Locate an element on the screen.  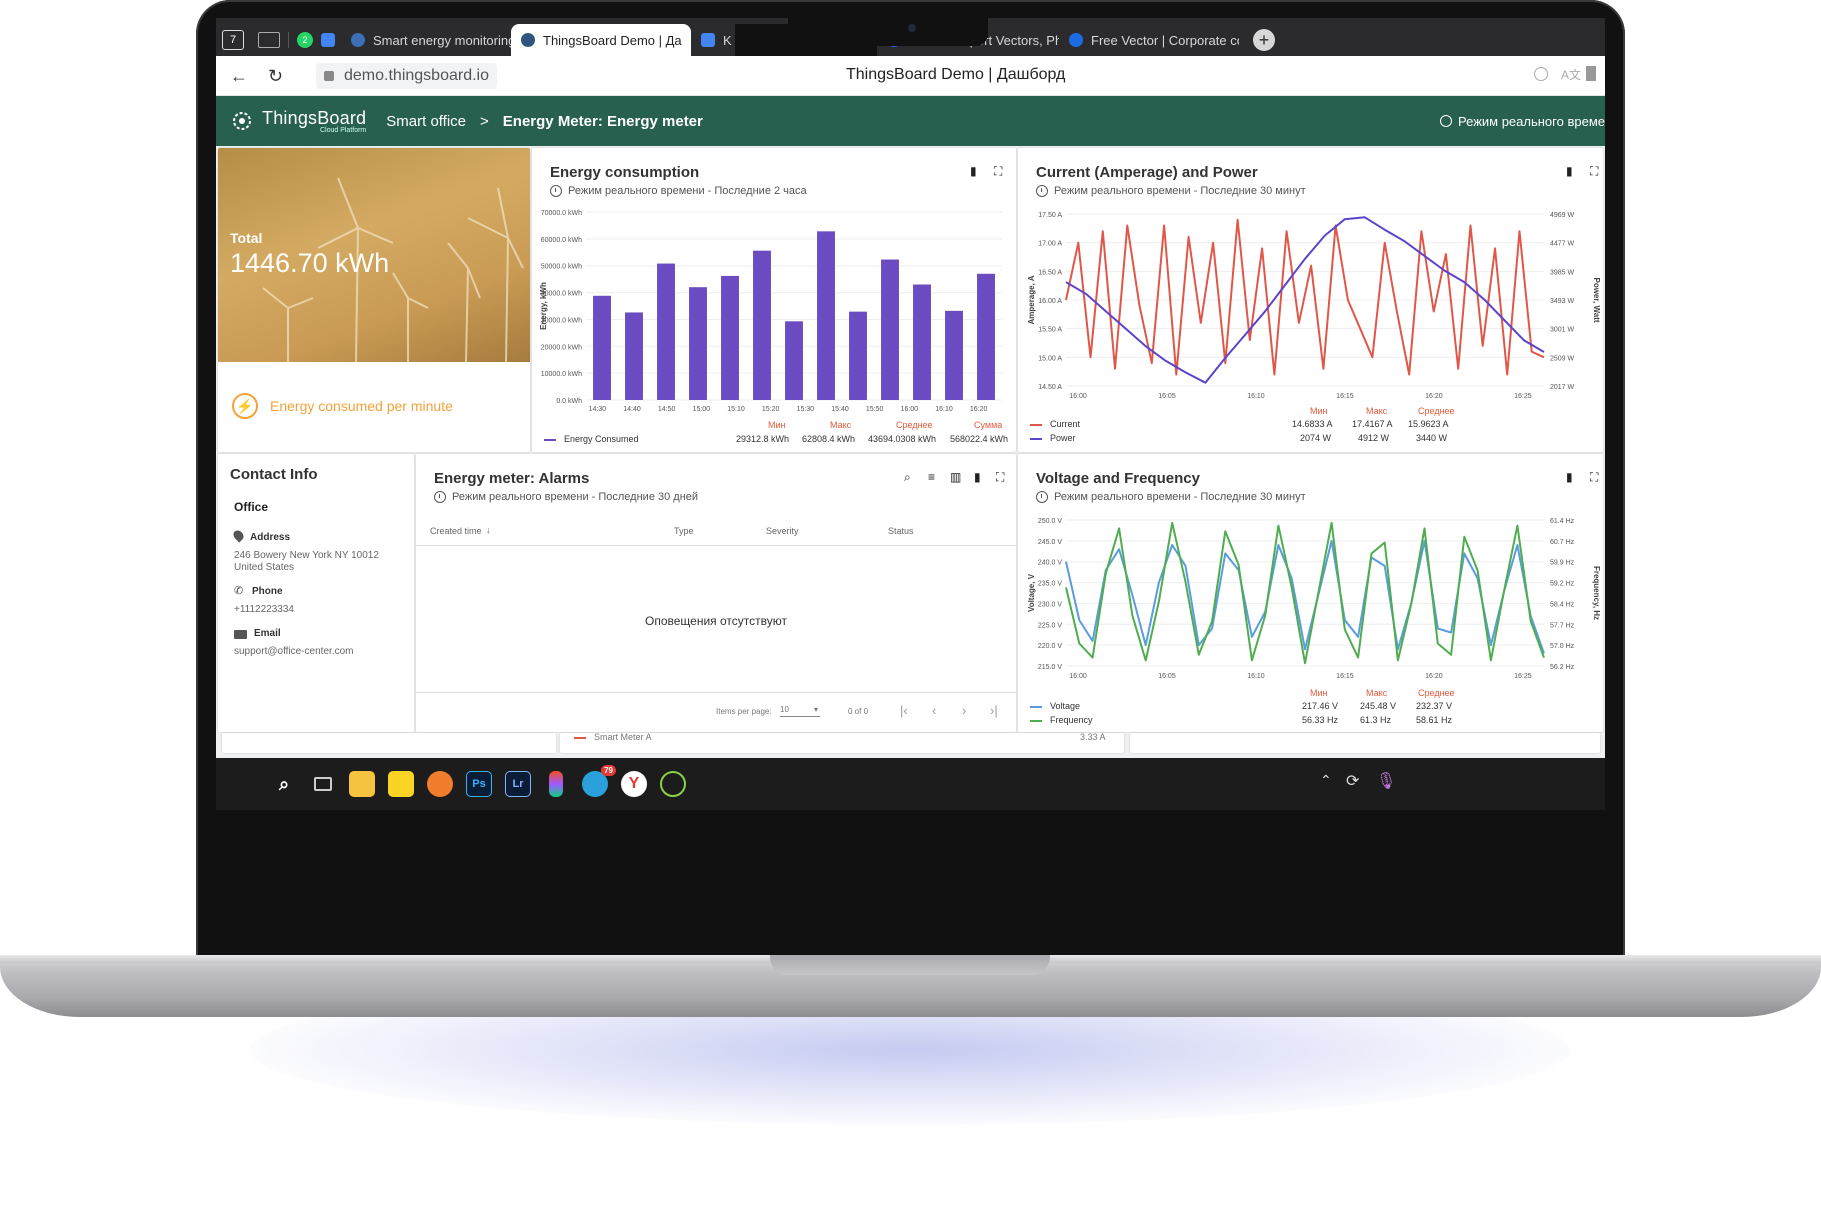
last-page-icon: ›| is located at coordinates (994, 710).